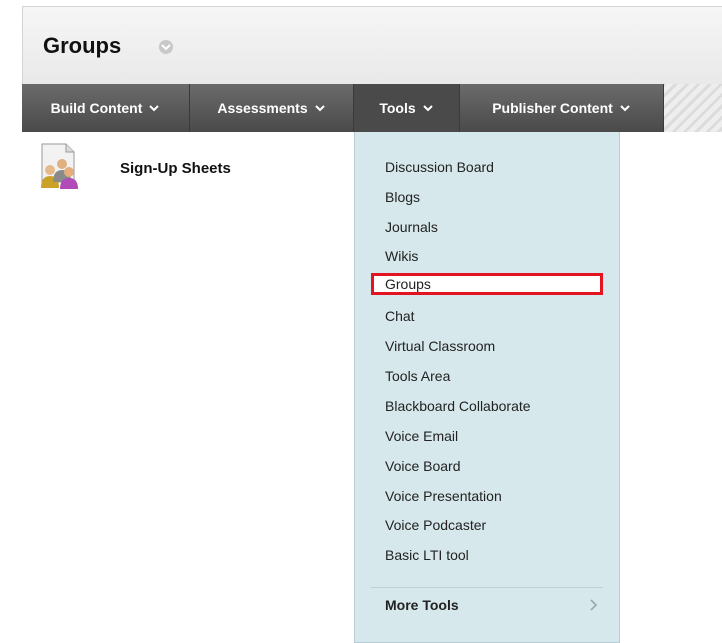 This screenshot has height=643, width=722. What do you see at coordinates (166, 47) in the screenshot?
I see `title-options-chevron-icon` at bounding box center [166, 47].